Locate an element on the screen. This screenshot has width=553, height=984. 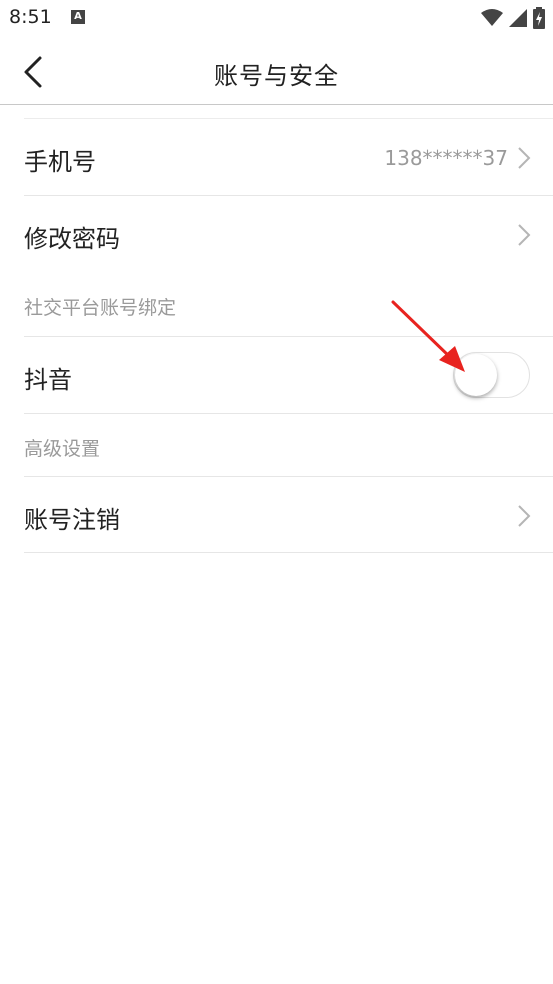
signal-icon is located at coordinates (518, 18).